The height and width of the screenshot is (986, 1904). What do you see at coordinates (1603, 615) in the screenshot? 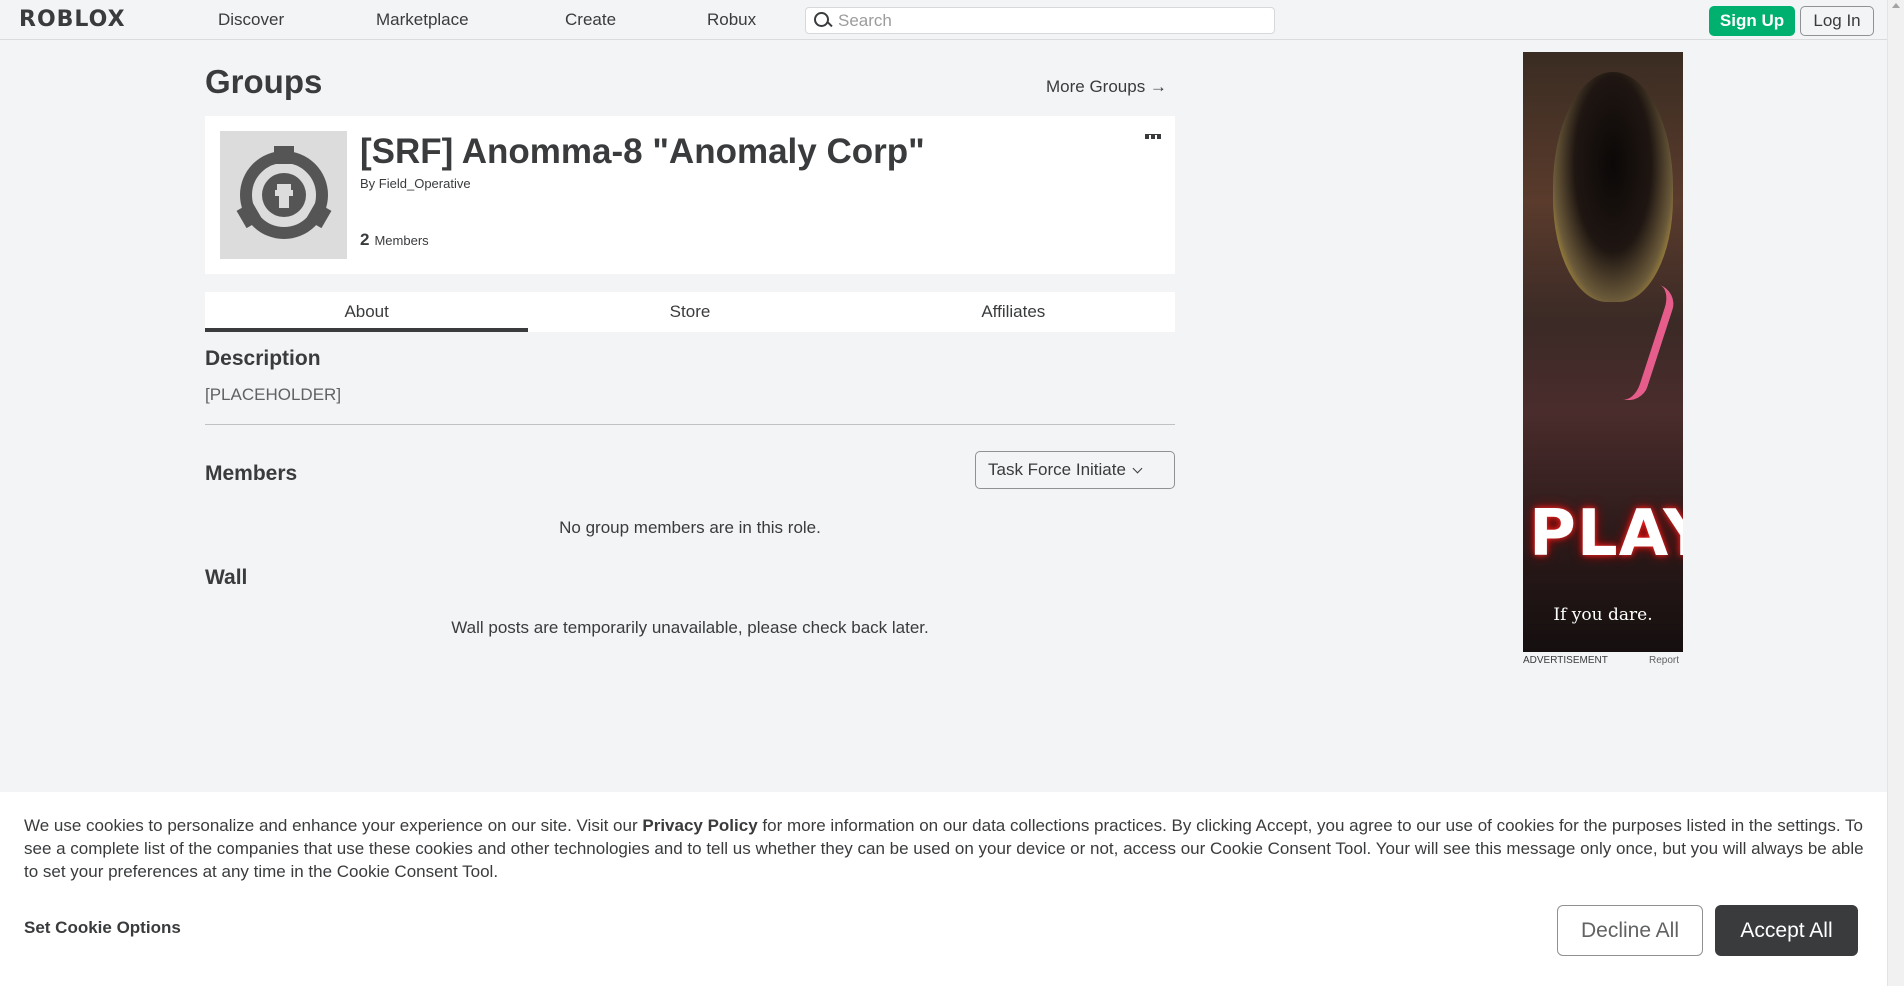
I see `ad-tagline: If you dare.` at bounding box center [1603, 615].